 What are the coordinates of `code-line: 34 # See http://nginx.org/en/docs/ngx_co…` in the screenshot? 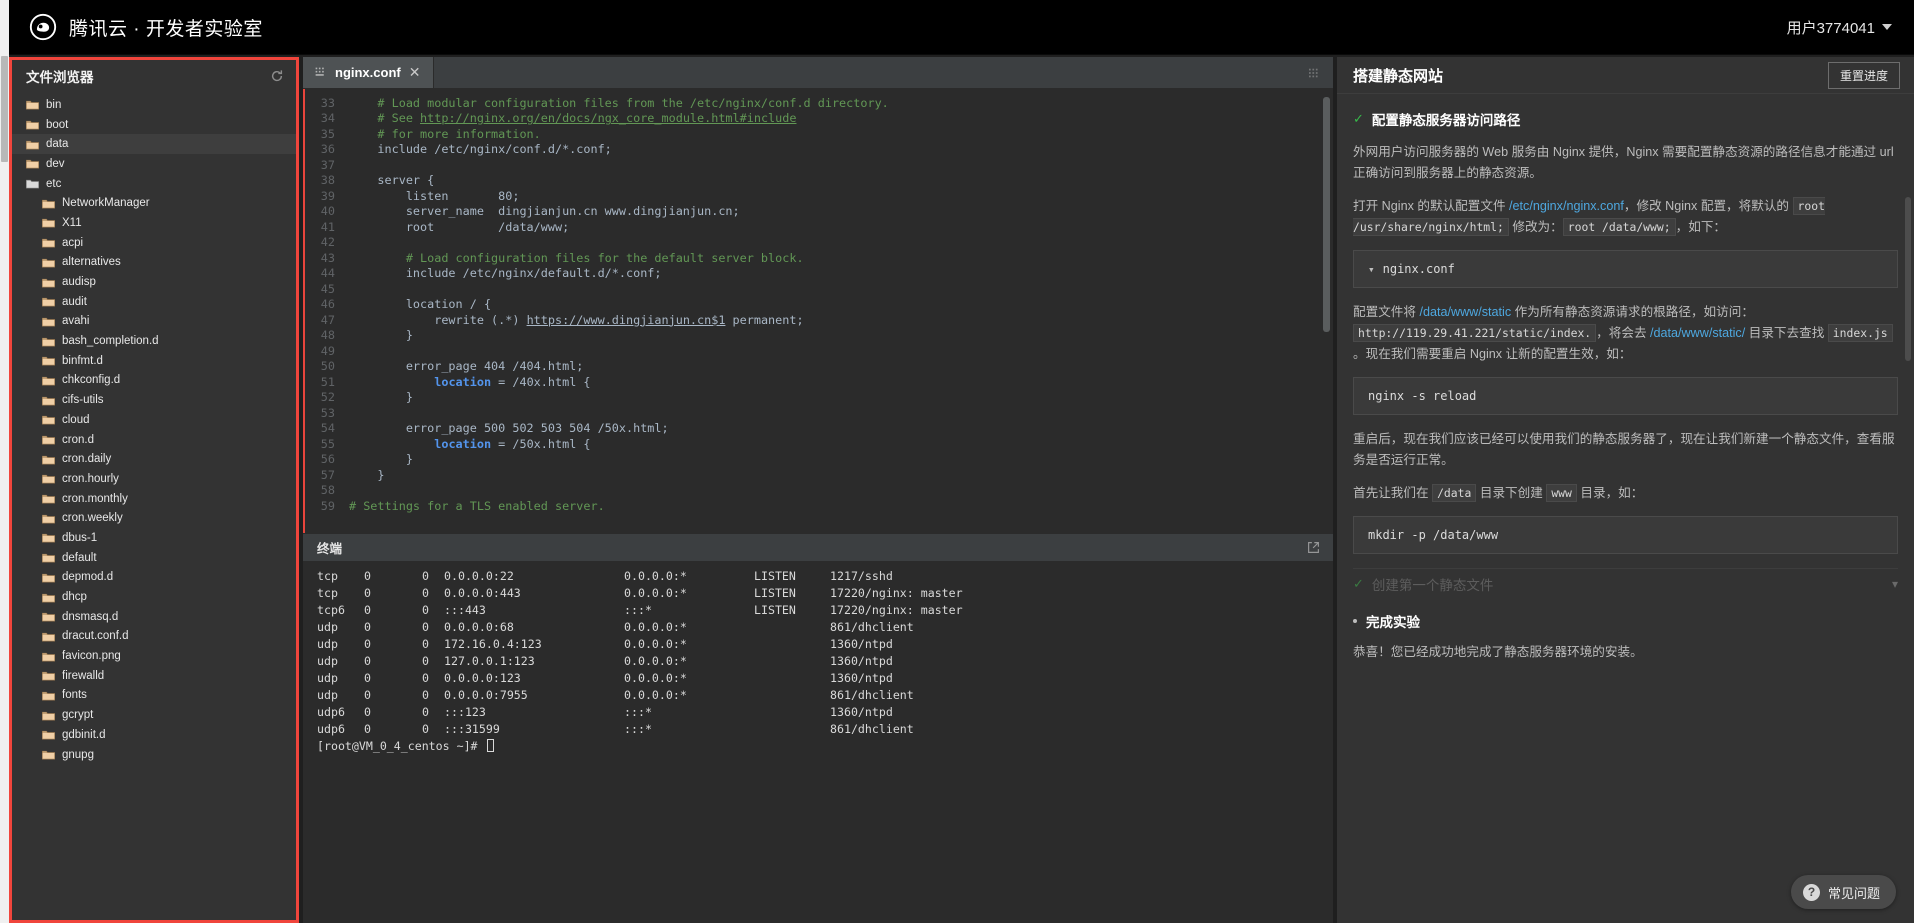 It's located at (818, 119).